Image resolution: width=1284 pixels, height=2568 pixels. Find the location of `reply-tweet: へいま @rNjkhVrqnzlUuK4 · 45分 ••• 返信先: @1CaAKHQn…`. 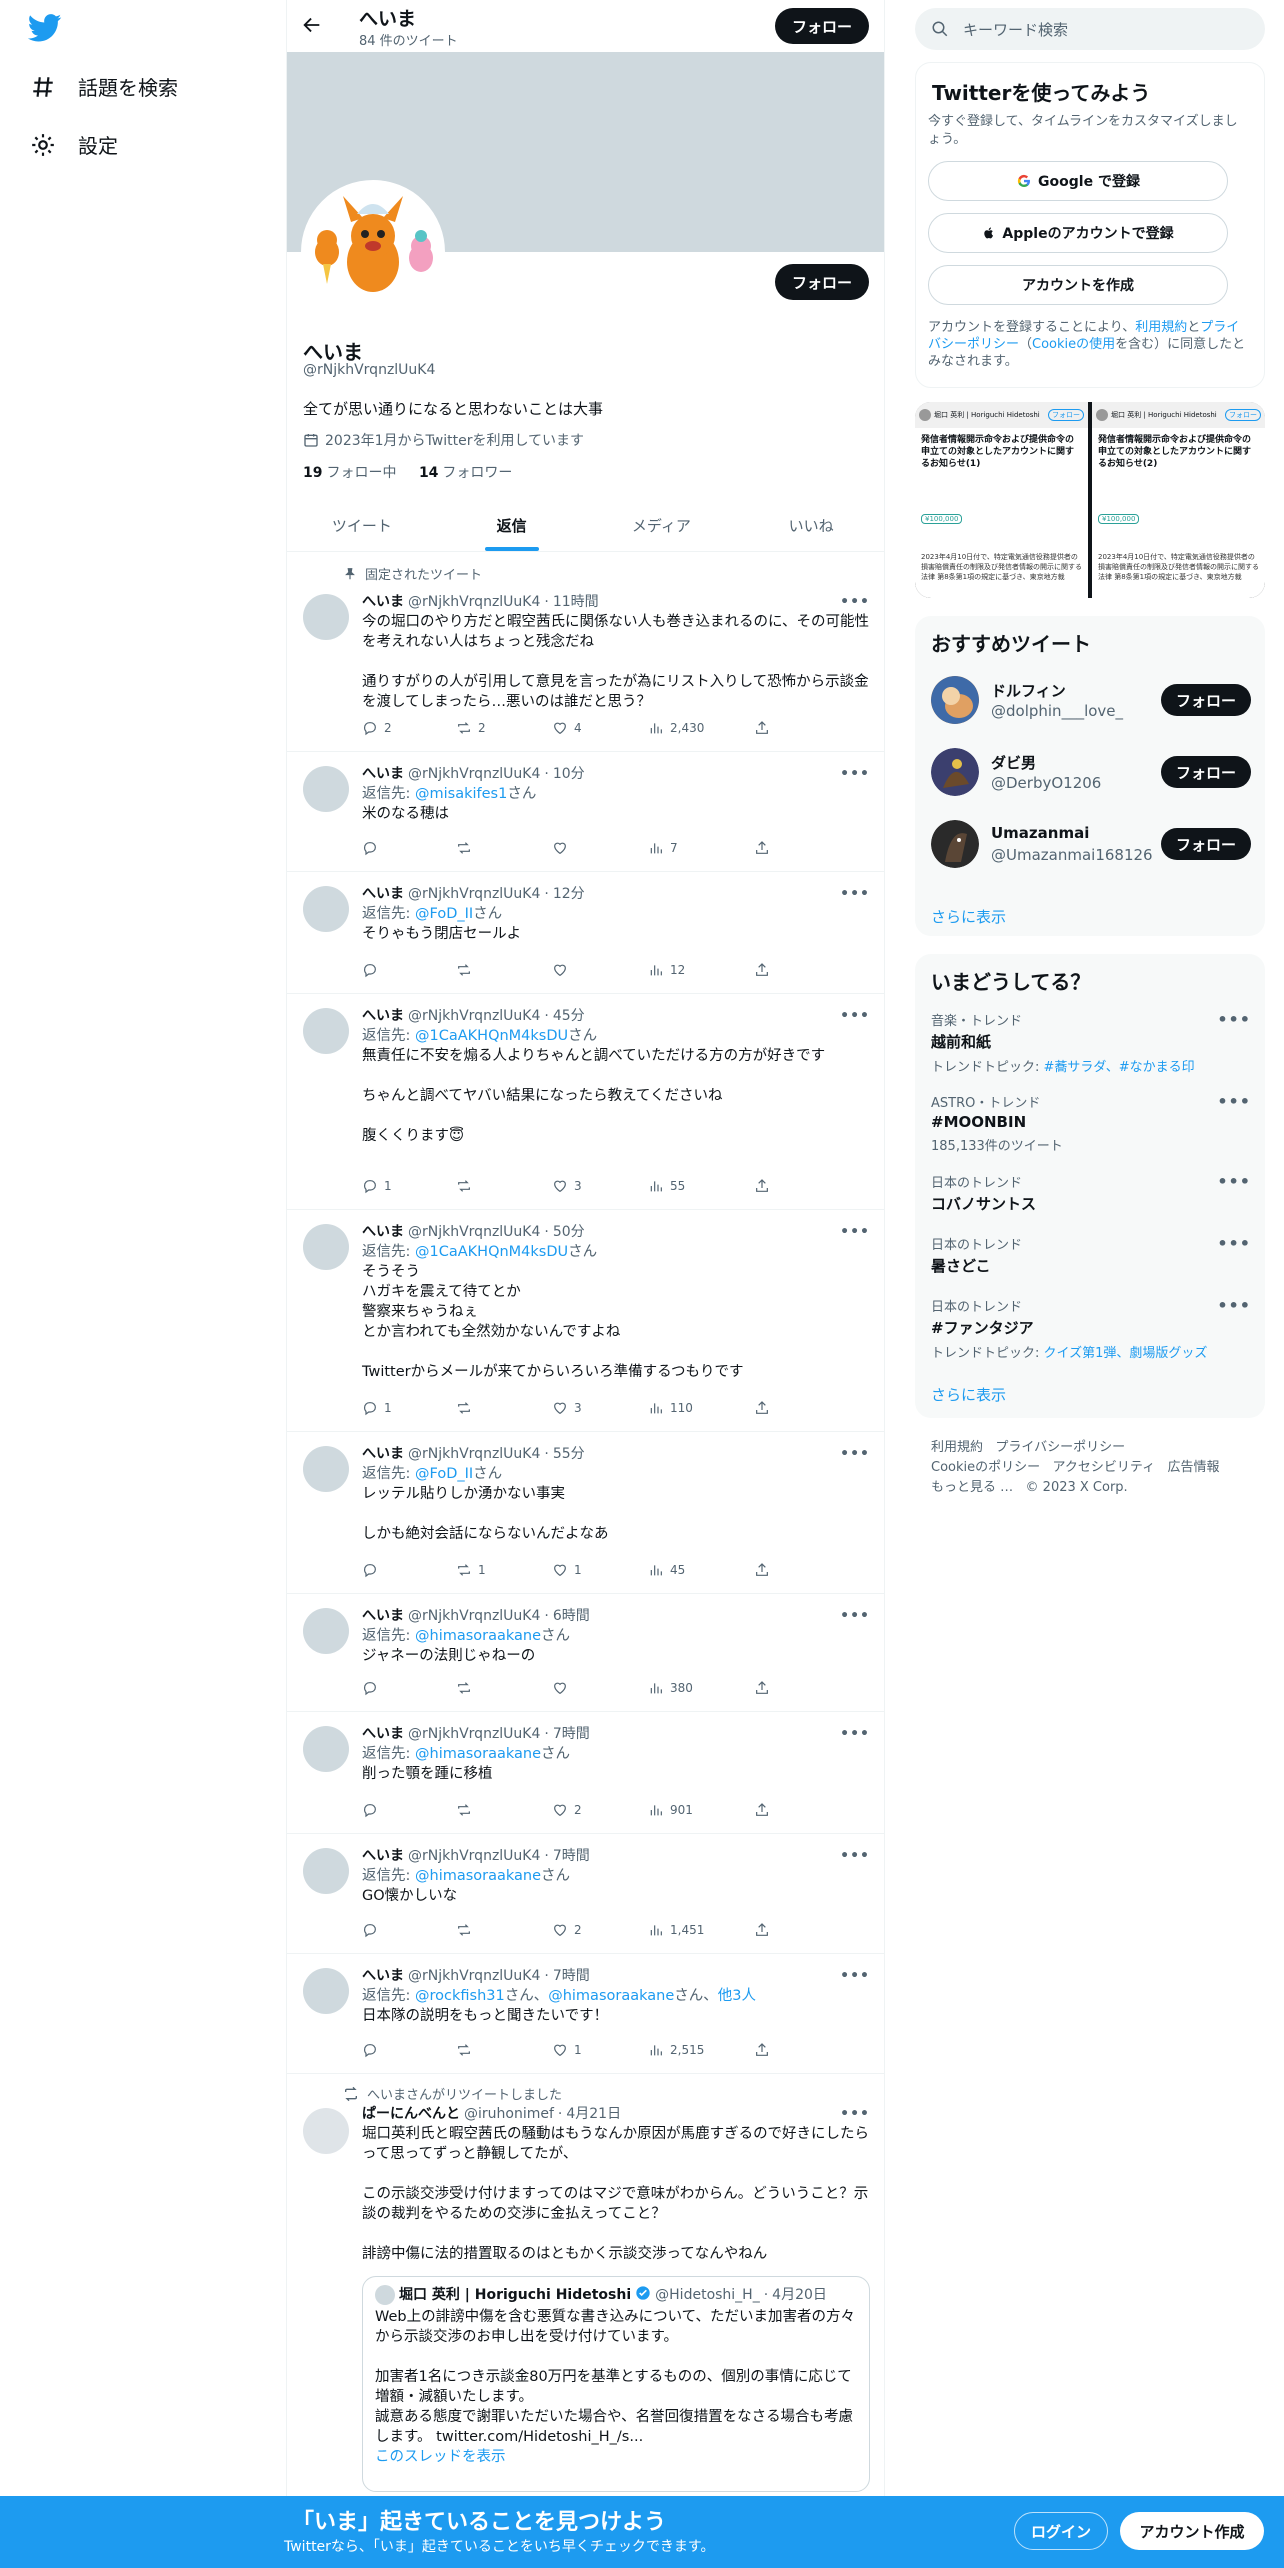

reply-tweet: へいま @rNjkhVrqnzlUuK4 · 45分 ••• 返信先: @1CaAKHQn… is located at coordinates (585, 1102).